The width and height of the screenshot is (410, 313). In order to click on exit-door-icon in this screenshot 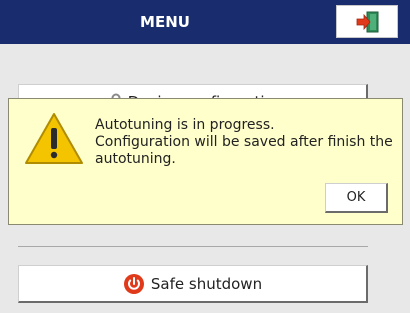, I will do `click(367, 22)`.